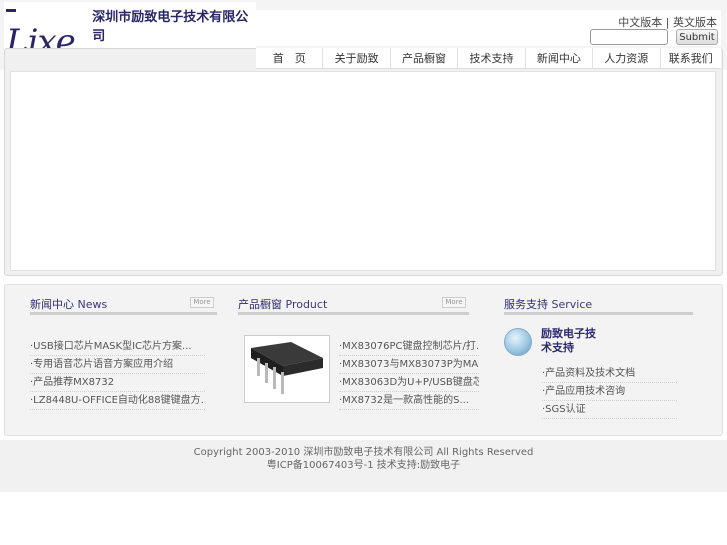 Image resolution: width=727 pixels, height=545 pixels. What do you see at coordinates (202, 302) in the screenshot?
I see `news-more-button: More` at bounding box center [202, 302].